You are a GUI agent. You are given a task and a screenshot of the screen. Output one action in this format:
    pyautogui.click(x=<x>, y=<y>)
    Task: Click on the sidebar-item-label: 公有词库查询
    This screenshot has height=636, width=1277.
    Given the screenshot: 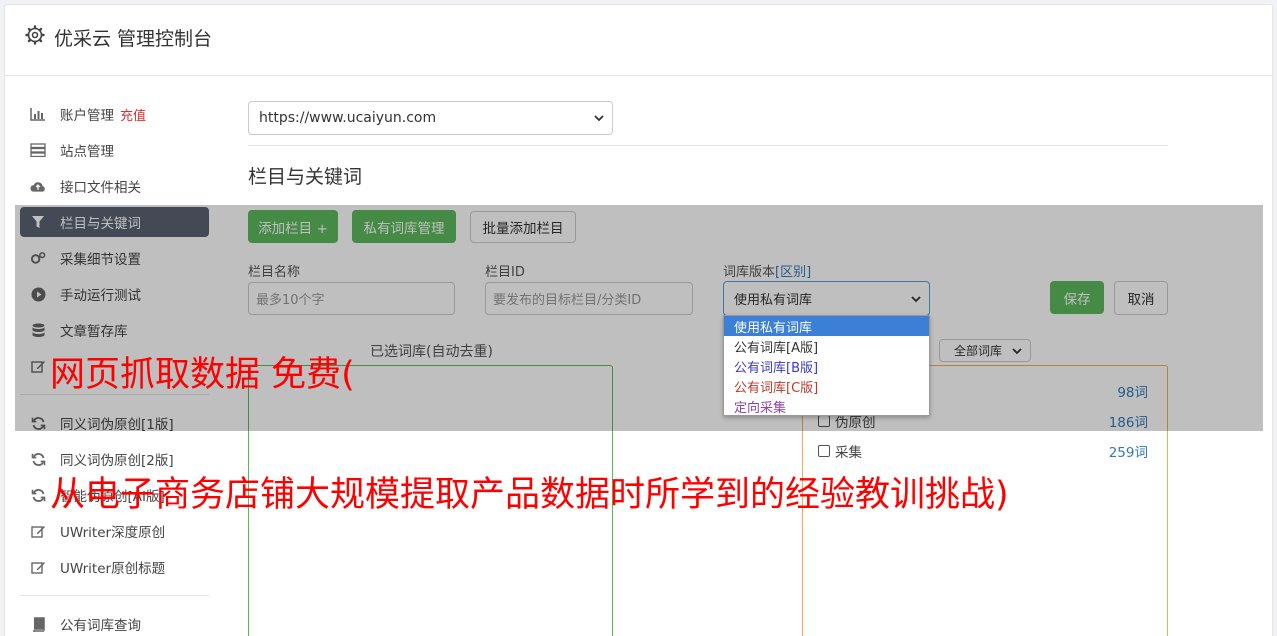 What is the action you would take?
    pyautogui.click(x=100, y=626)
    